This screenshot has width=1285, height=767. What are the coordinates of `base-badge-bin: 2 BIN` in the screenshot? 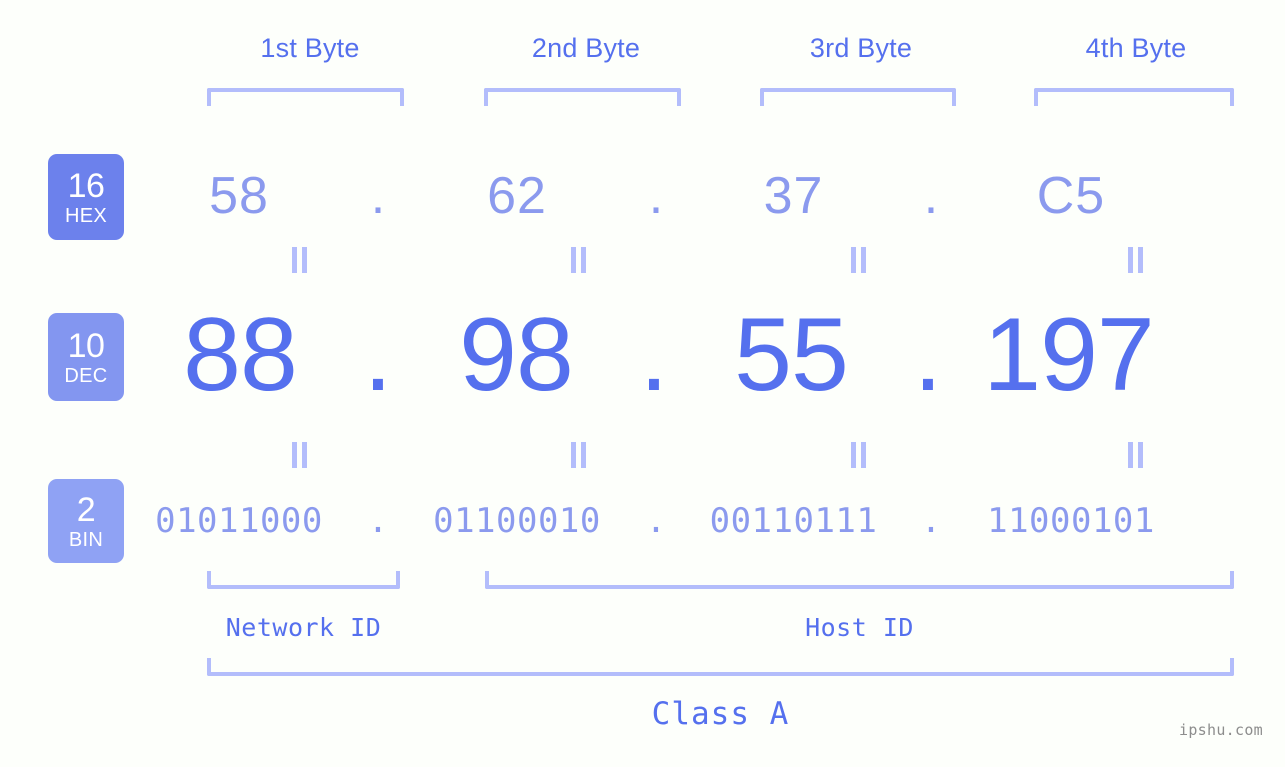 It's located at (86, 521).